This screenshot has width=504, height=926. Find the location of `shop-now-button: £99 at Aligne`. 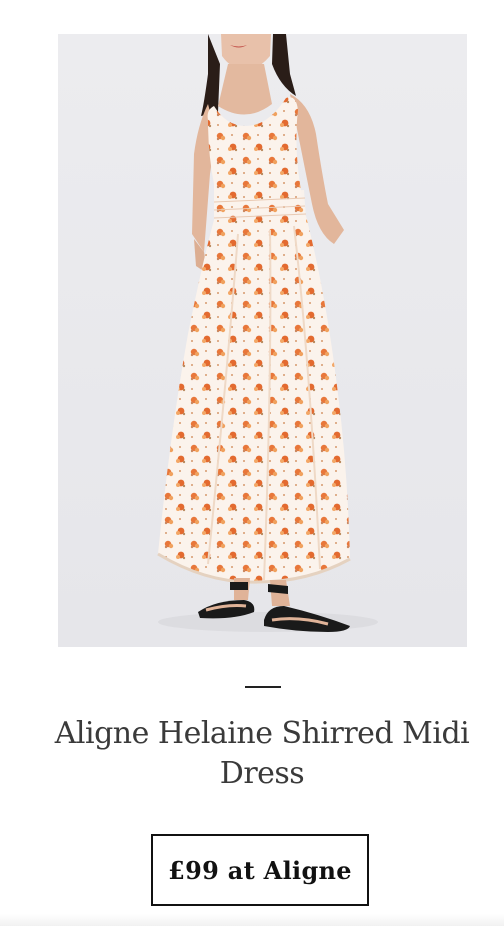

shop-now-button: £99 at Aligne is located at coordinates (260, 870).